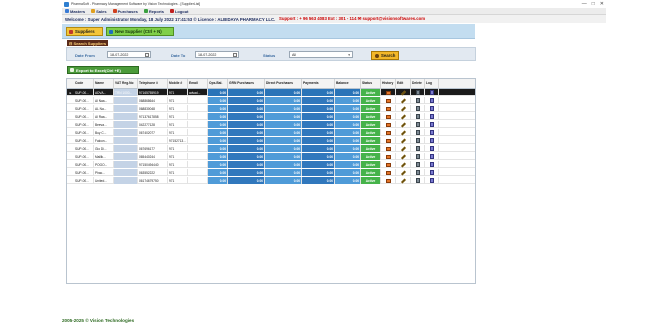 This screenshot has height=324, width=669. What do you see at coordinates (318, 84) in the screenshot?
I see `column-header: Payments` at bounding box center [318, 84].